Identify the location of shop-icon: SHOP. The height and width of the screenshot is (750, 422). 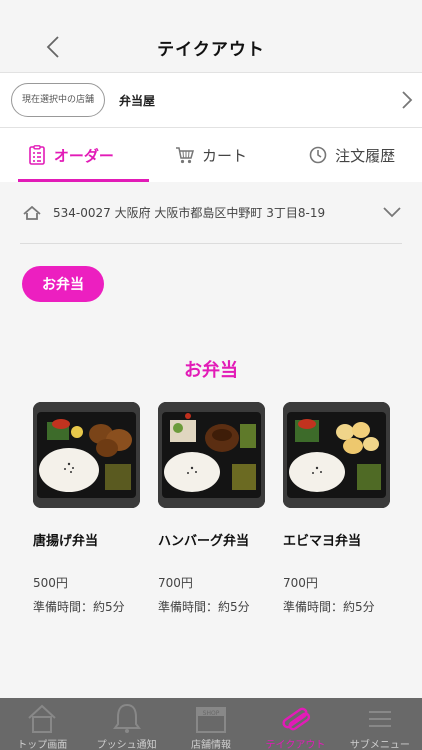
(211, 720).